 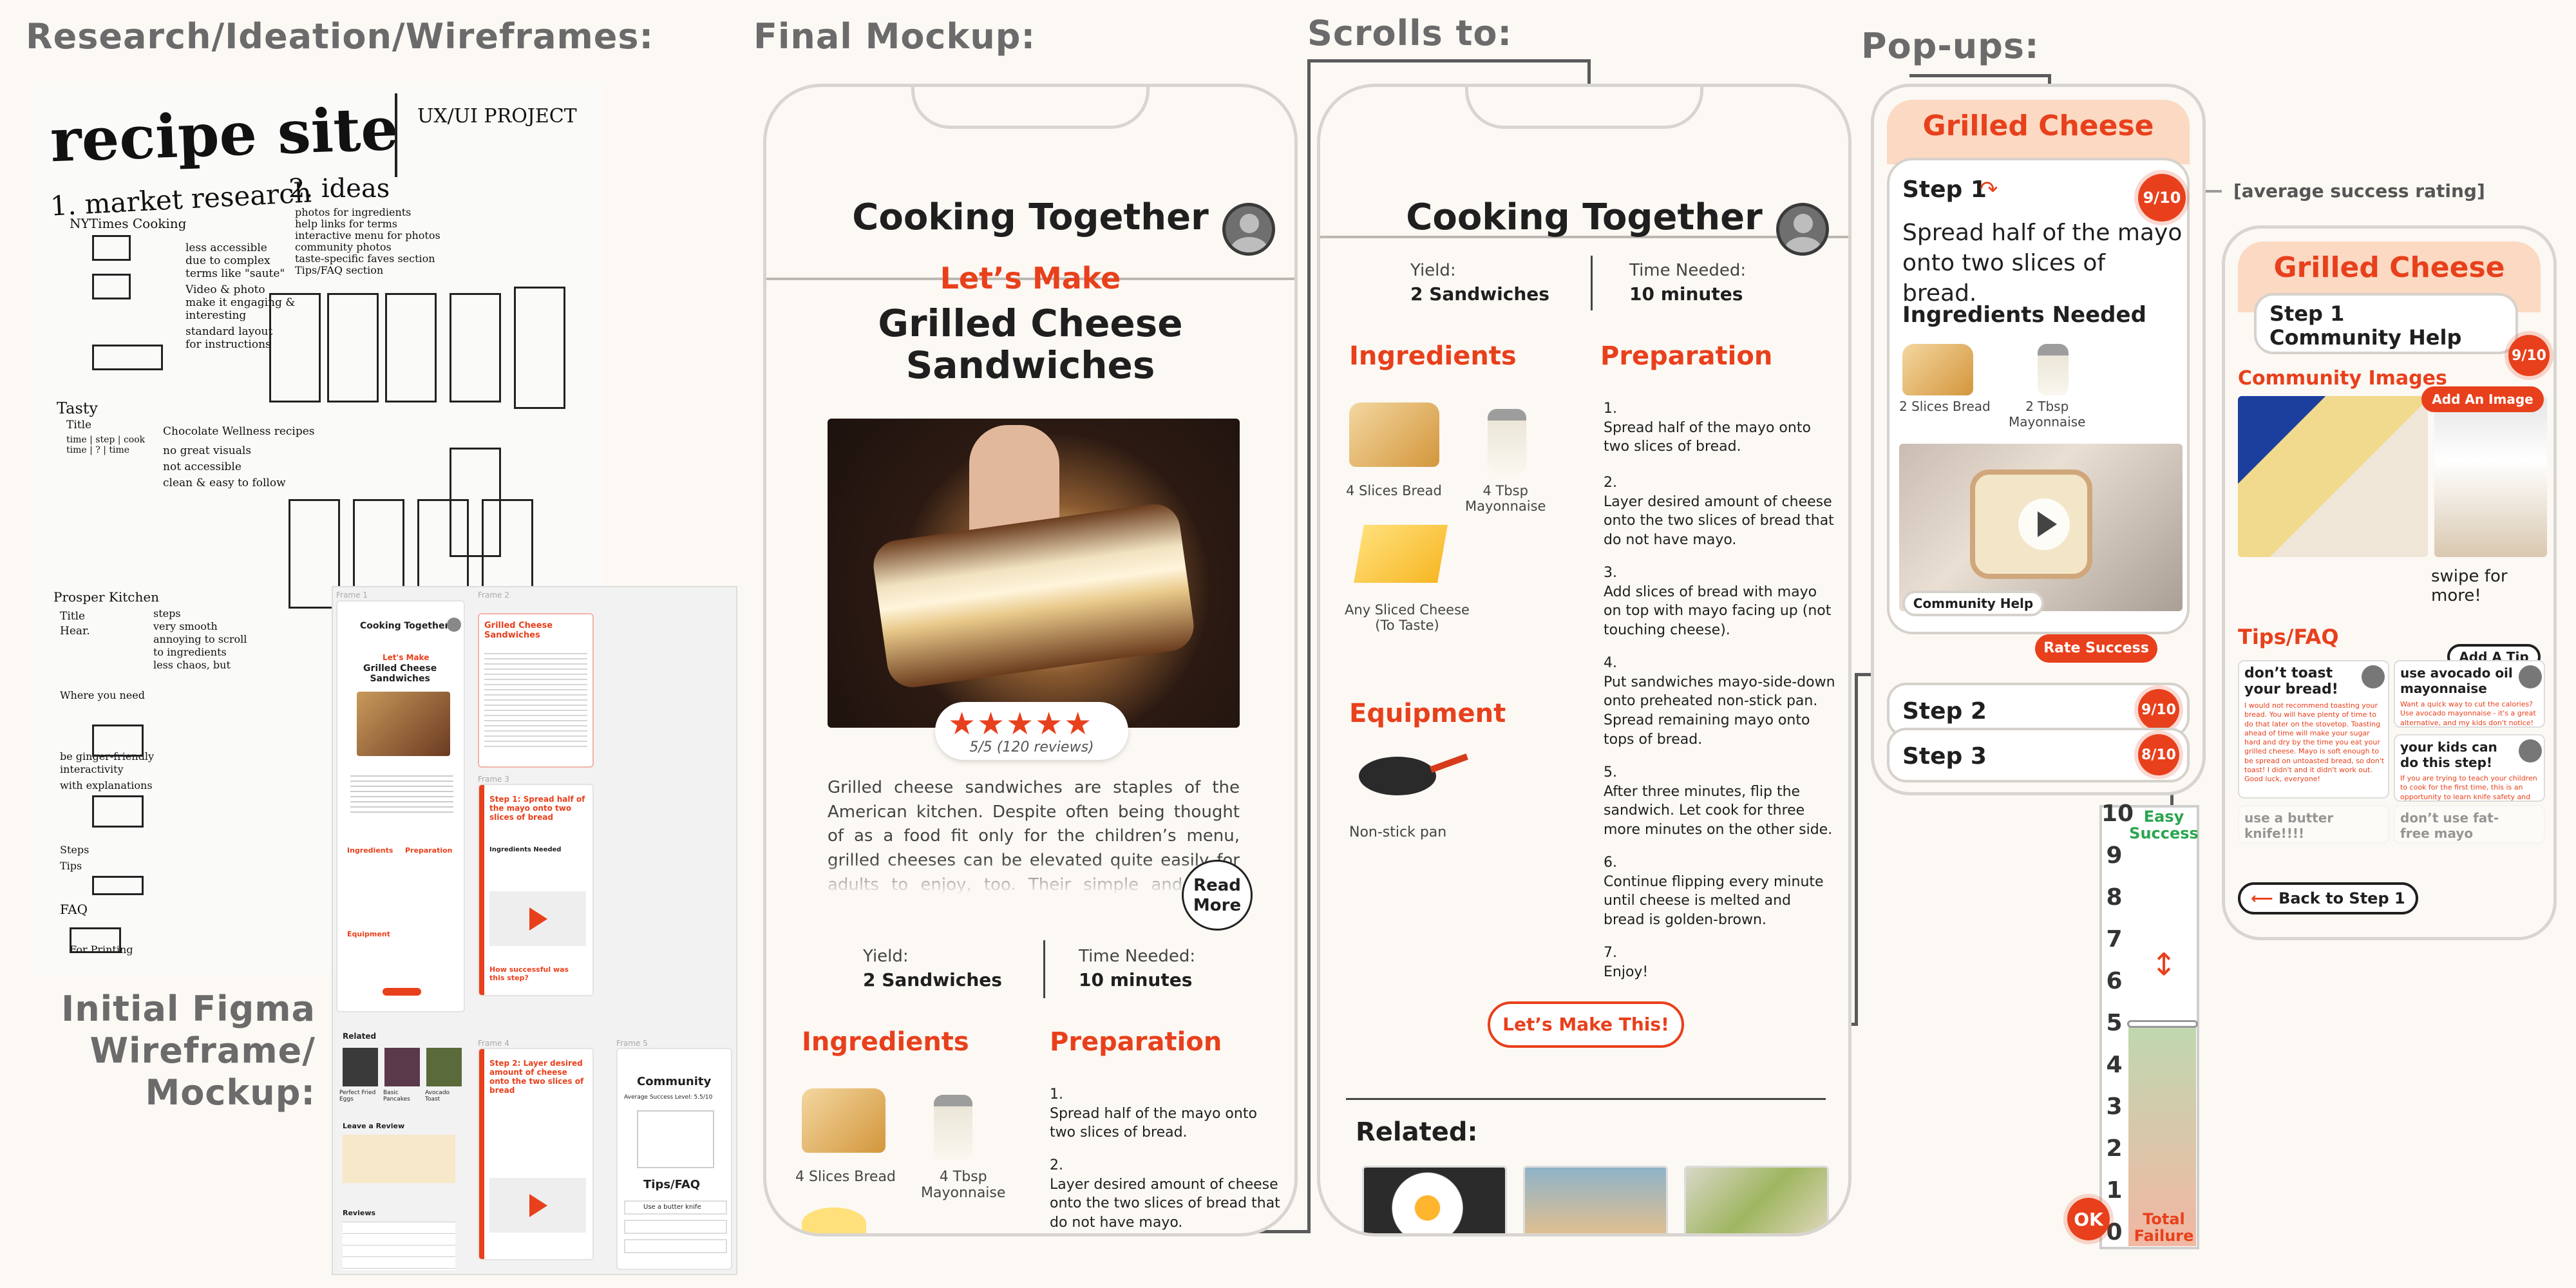 What do you see at coordinates (2047, 524) in the screenshot?
I see `play-triangle` at bounding box center [2047, 524].